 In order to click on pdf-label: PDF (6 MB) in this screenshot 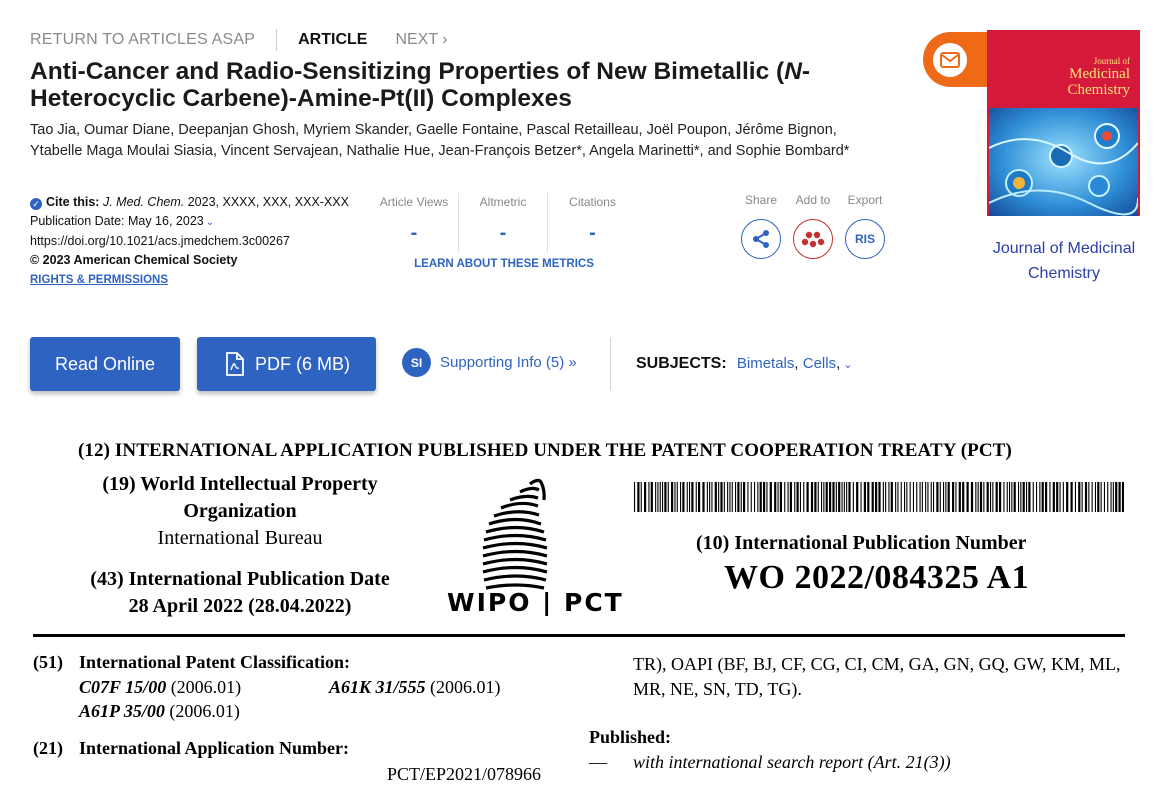, I will do `click(302, 363)`.